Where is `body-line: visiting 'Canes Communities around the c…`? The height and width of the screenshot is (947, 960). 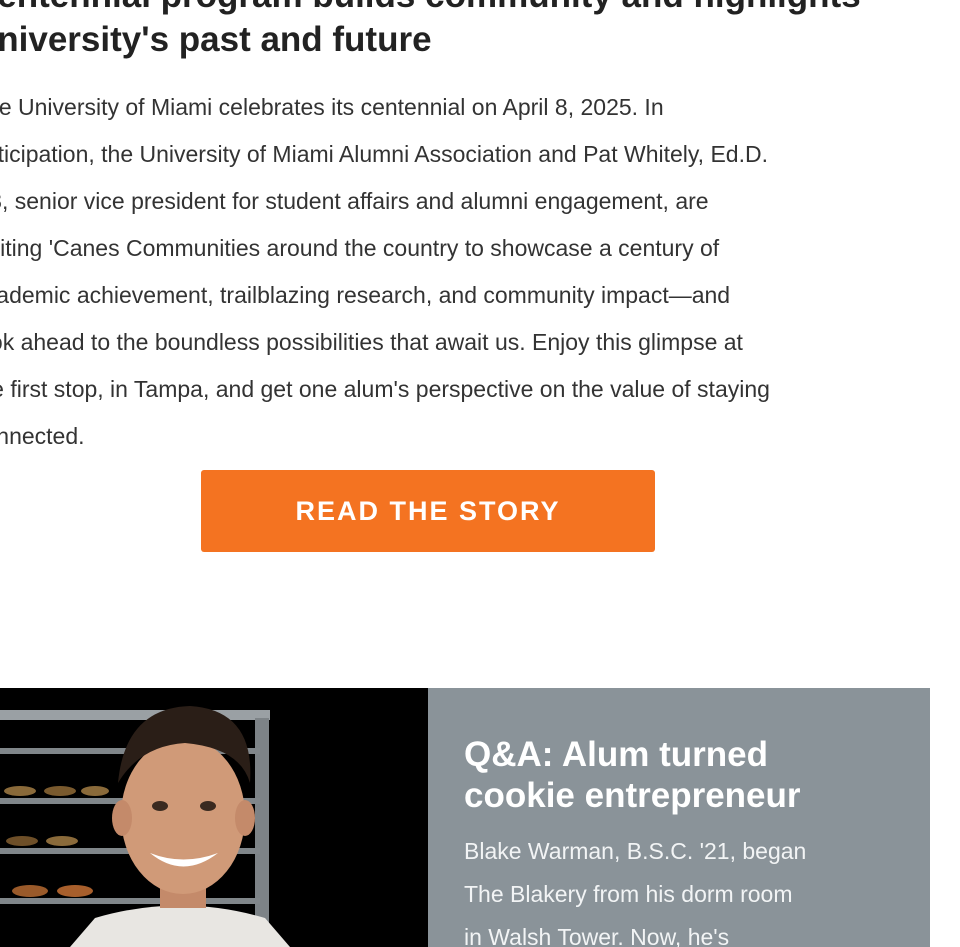
body-line: visiting 'Canes Communities around the c… is located at coordinates (360, 248).